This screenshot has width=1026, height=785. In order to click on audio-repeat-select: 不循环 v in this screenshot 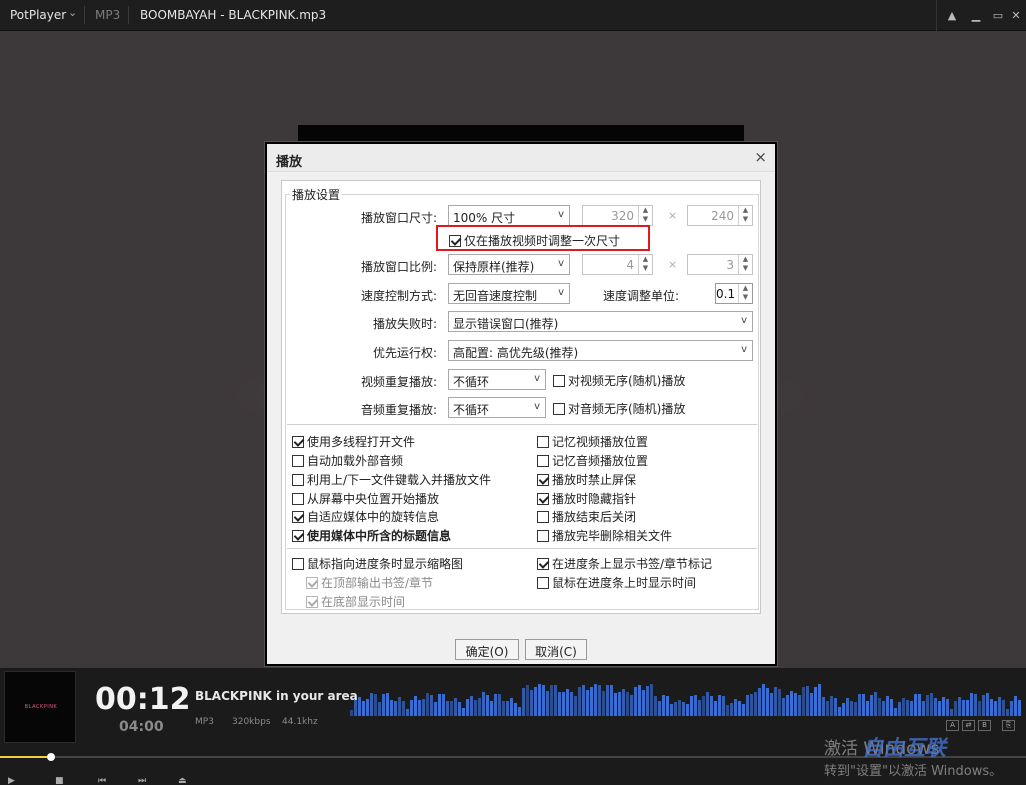, I will do `click(497, 407)`.